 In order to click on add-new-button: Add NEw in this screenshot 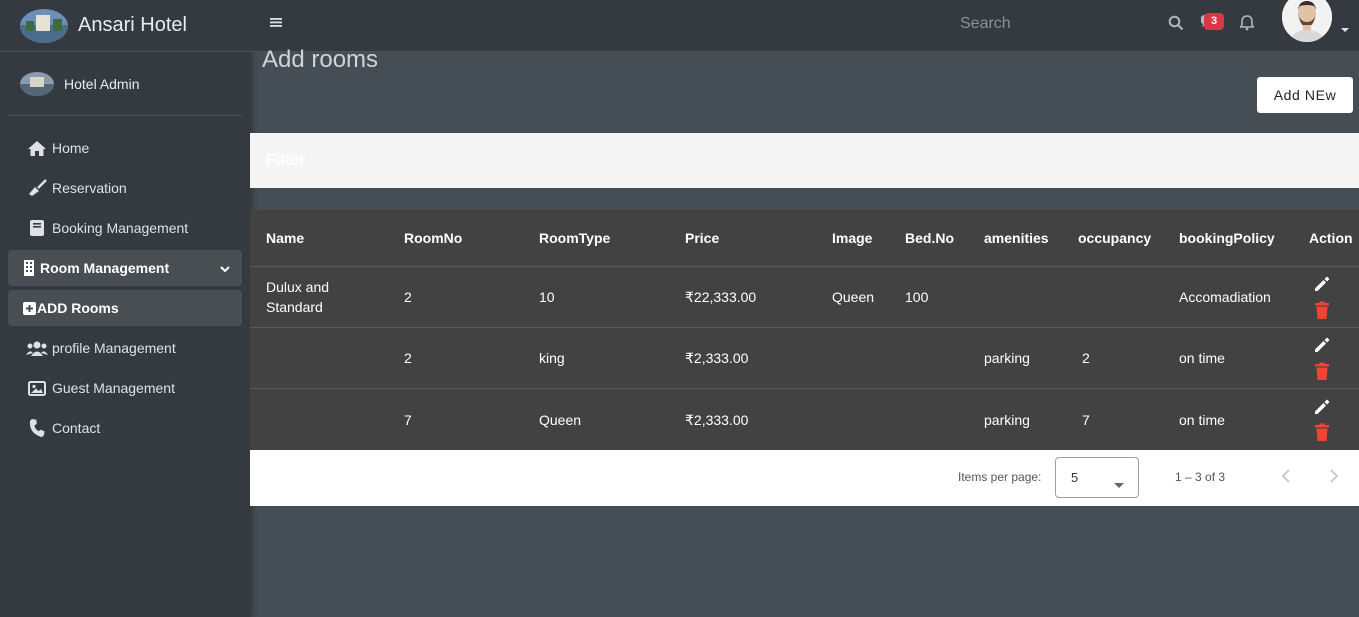, I will do `click(1305, 95)`.